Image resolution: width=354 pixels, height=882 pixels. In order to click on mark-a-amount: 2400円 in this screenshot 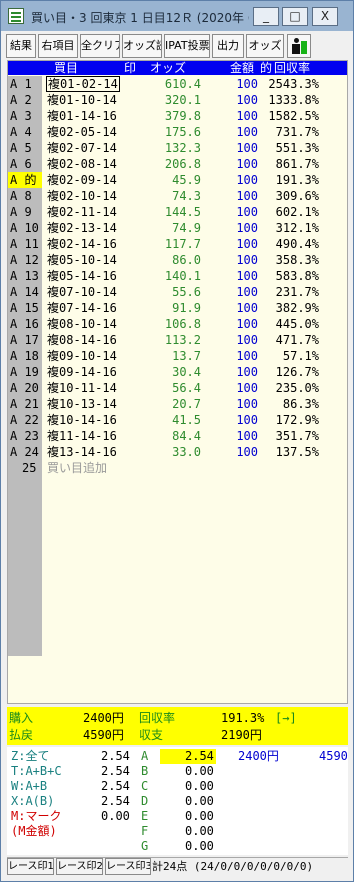, I will do `click(258, 756)`.